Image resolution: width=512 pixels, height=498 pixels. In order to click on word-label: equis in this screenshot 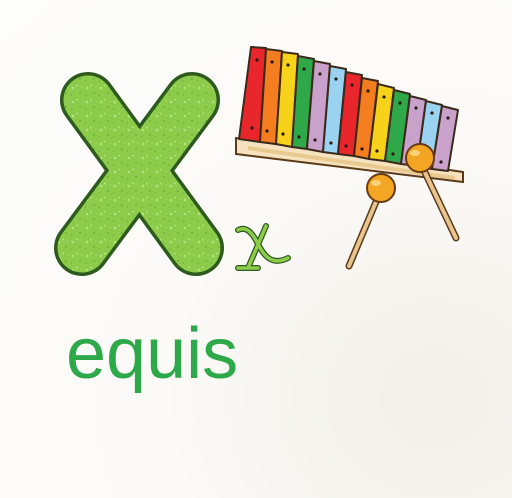, I will do `click(152, 354)`.